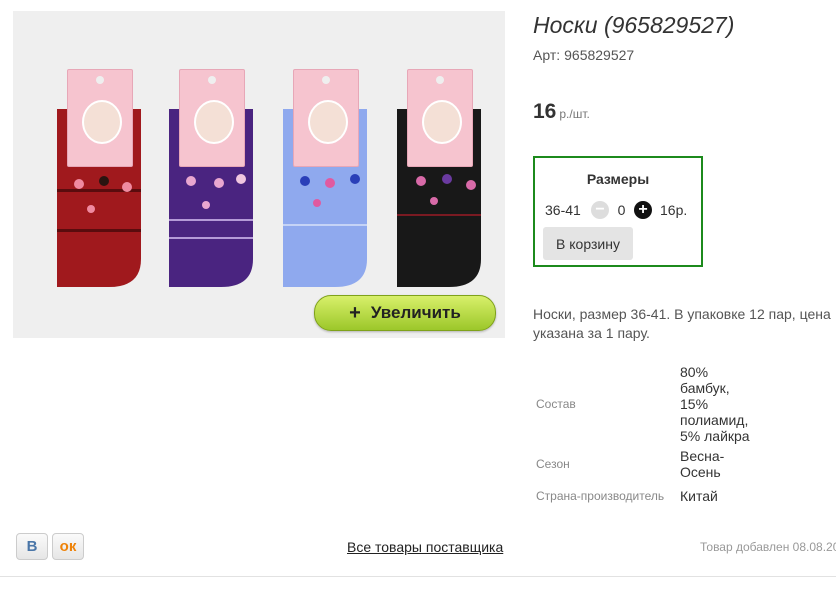  What do you see at coordinates (221, 180) in the screenshot?
I see `sock-purple` at bounding box center [221, 180].